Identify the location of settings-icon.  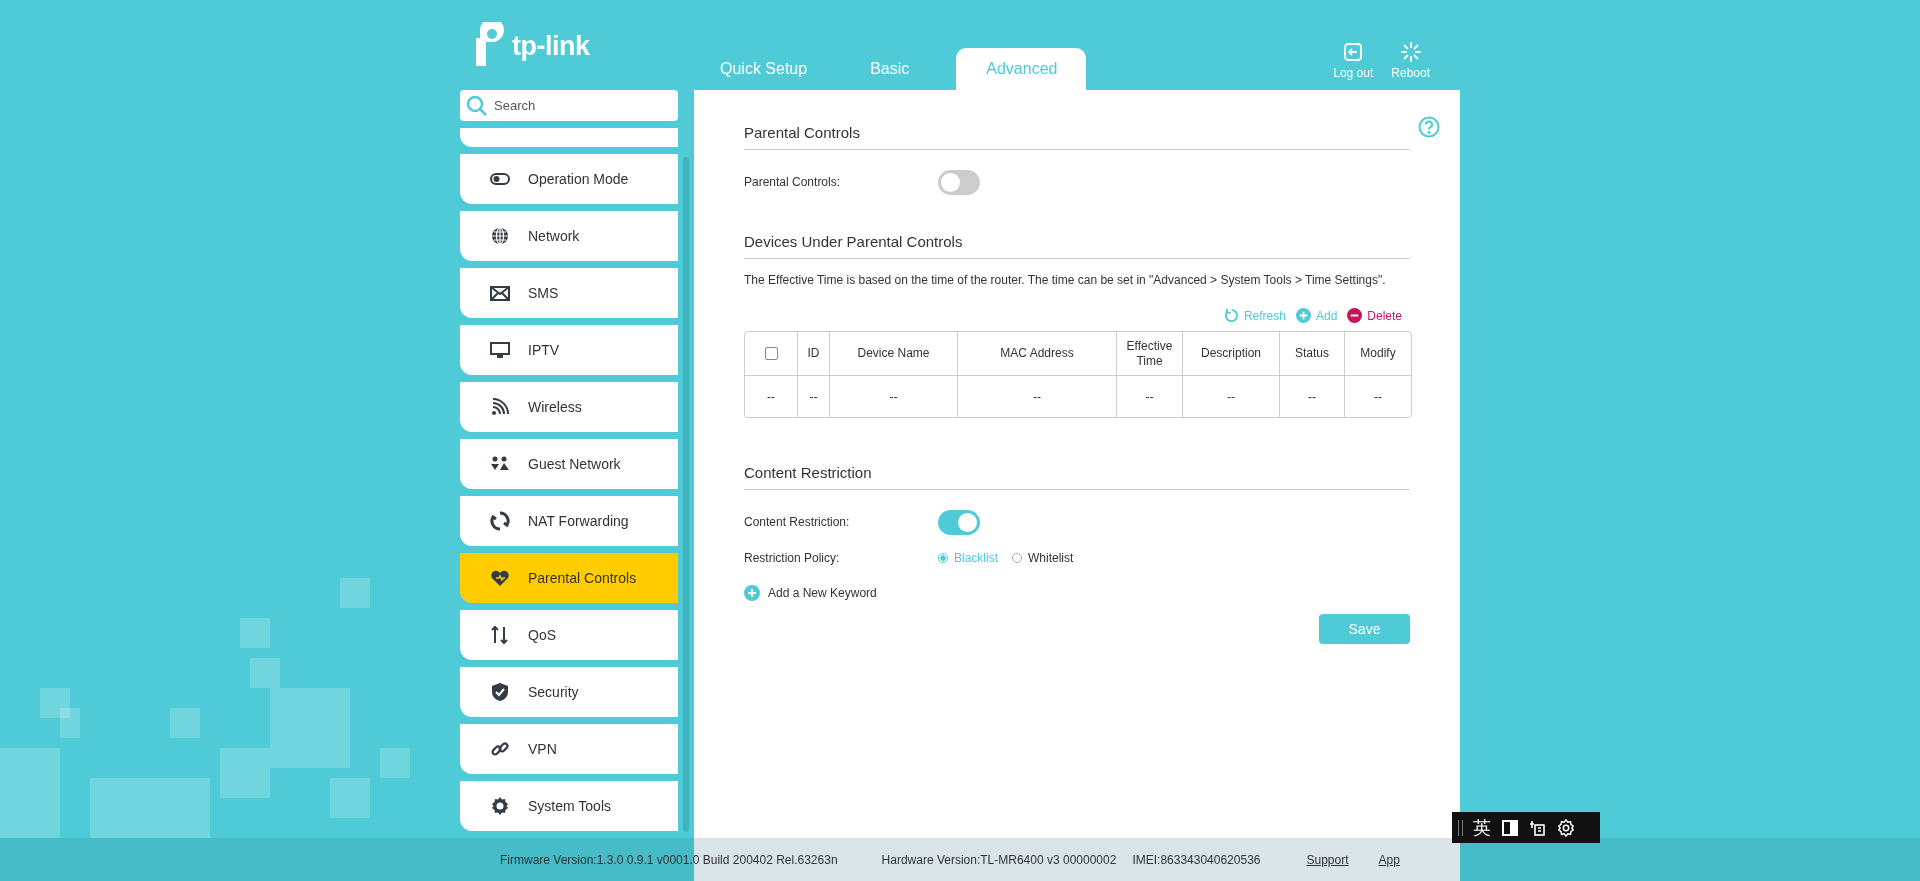
(1566, 827).